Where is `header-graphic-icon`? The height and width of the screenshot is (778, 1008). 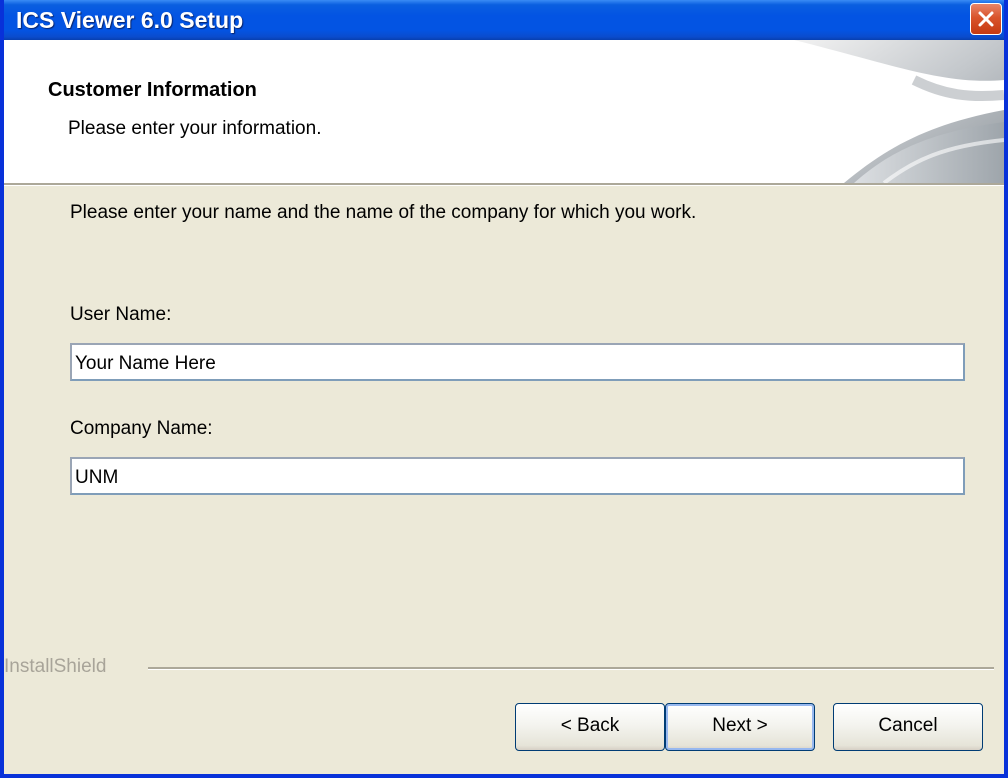
header-graphic-icon is located at coordinates (899, 111).